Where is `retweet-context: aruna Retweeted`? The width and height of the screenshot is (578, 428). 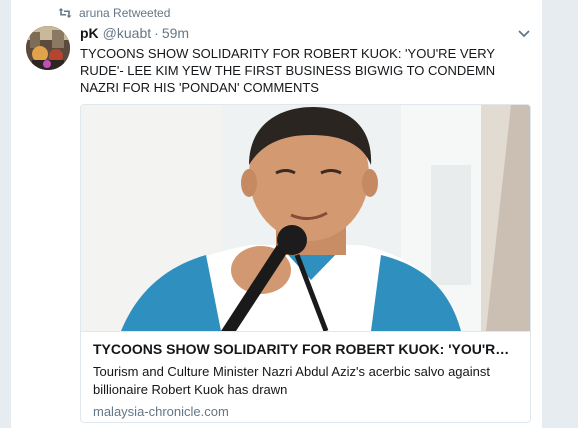
retweet-context: aruna Retweeted is located at coordinates (114, 13).